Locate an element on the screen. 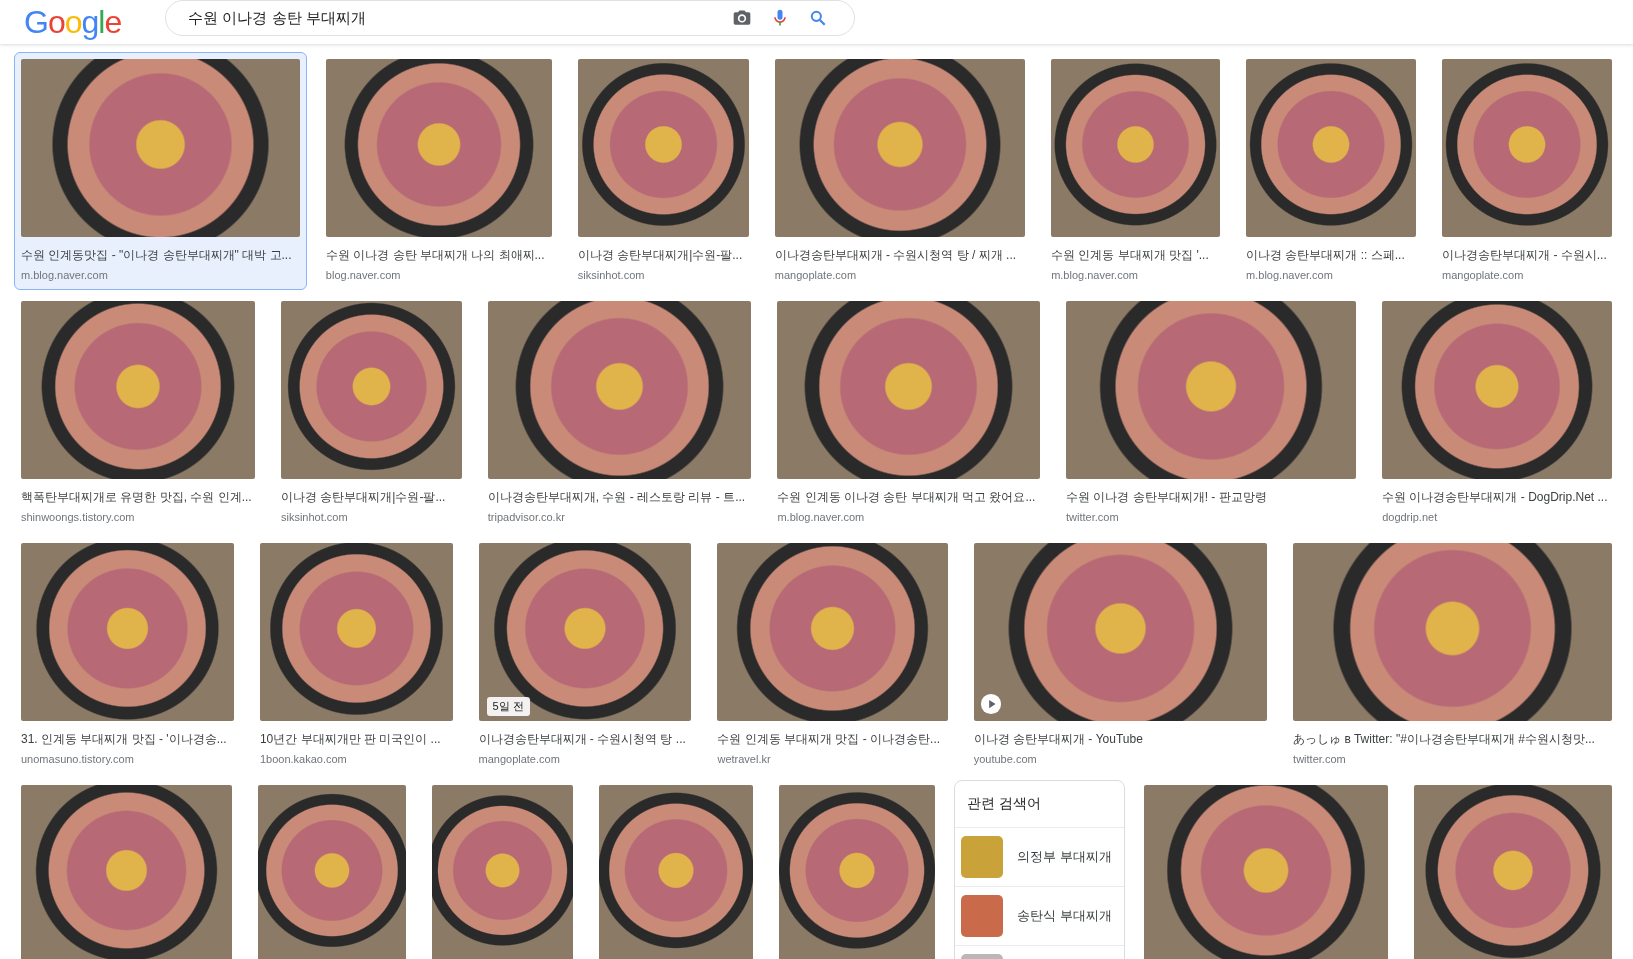 The image size is (1633, 959). related-search-item: 송탄식 부대찌개 is located at coordinates (1039, 916).